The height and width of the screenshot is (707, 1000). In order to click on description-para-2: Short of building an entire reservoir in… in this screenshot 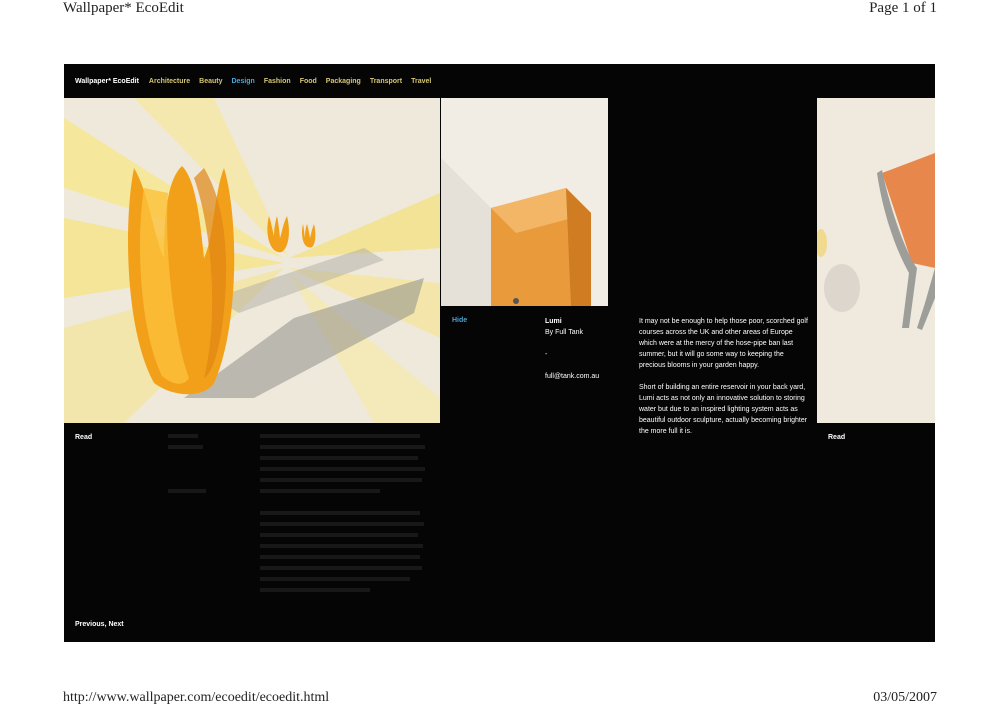, I will do `click(723, 409)`.